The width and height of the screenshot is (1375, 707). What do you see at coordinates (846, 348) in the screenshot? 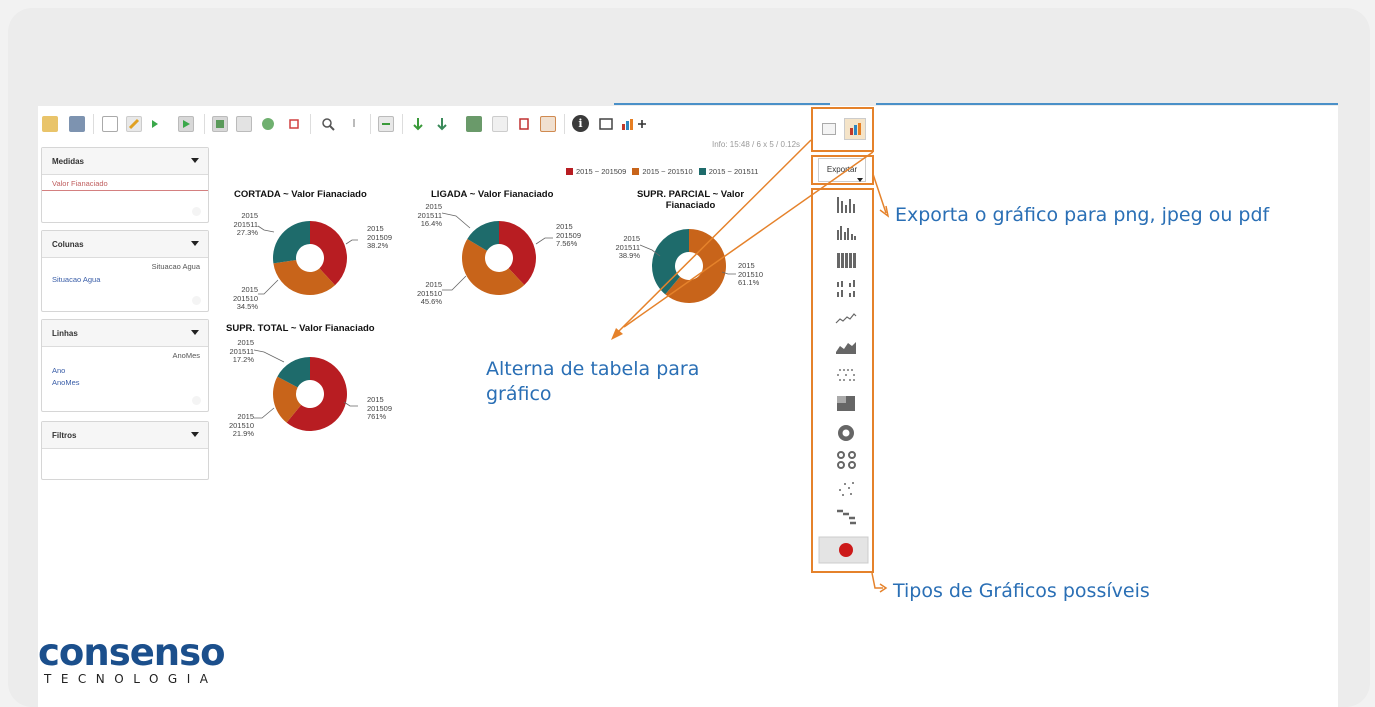
I see `area-chart-icon` at bounding box center [846, 348].